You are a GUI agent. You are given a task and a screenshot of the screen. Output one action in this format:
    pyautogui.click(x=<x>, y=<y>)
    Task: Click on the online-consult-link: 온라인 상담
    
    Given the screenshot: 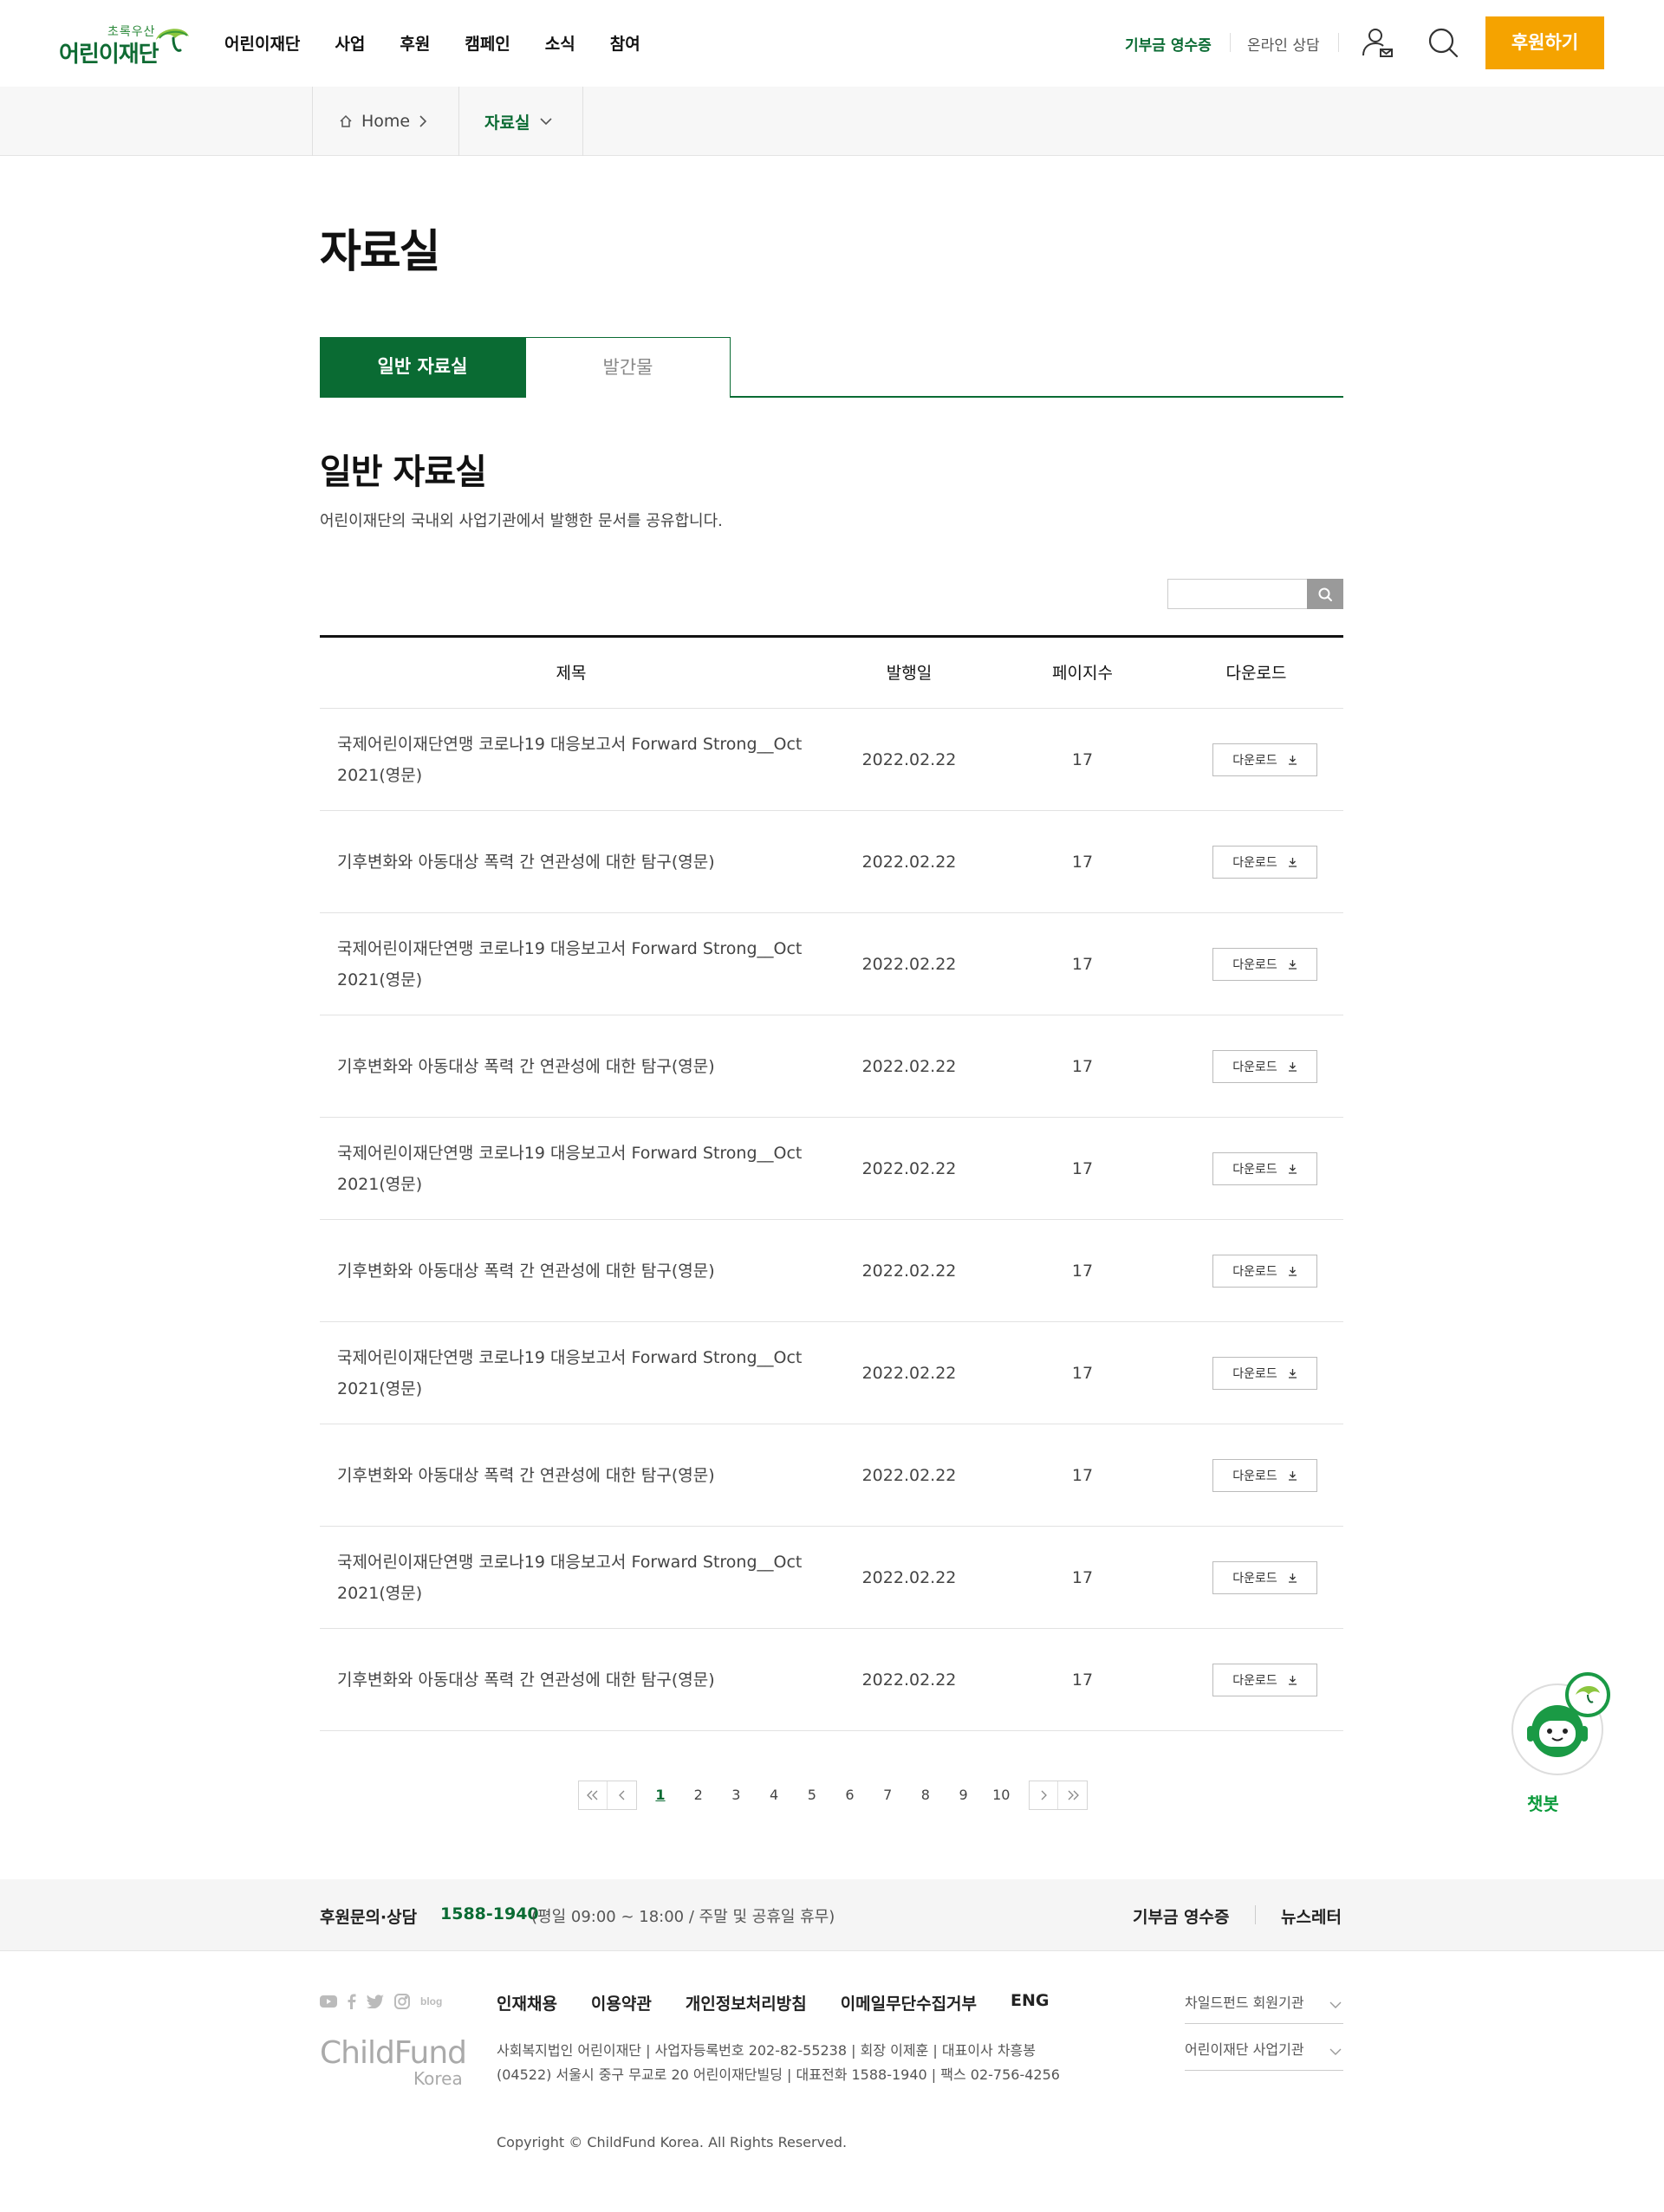 What is the action you would take?
    pyautogui.click(x=1283, y=44)
    